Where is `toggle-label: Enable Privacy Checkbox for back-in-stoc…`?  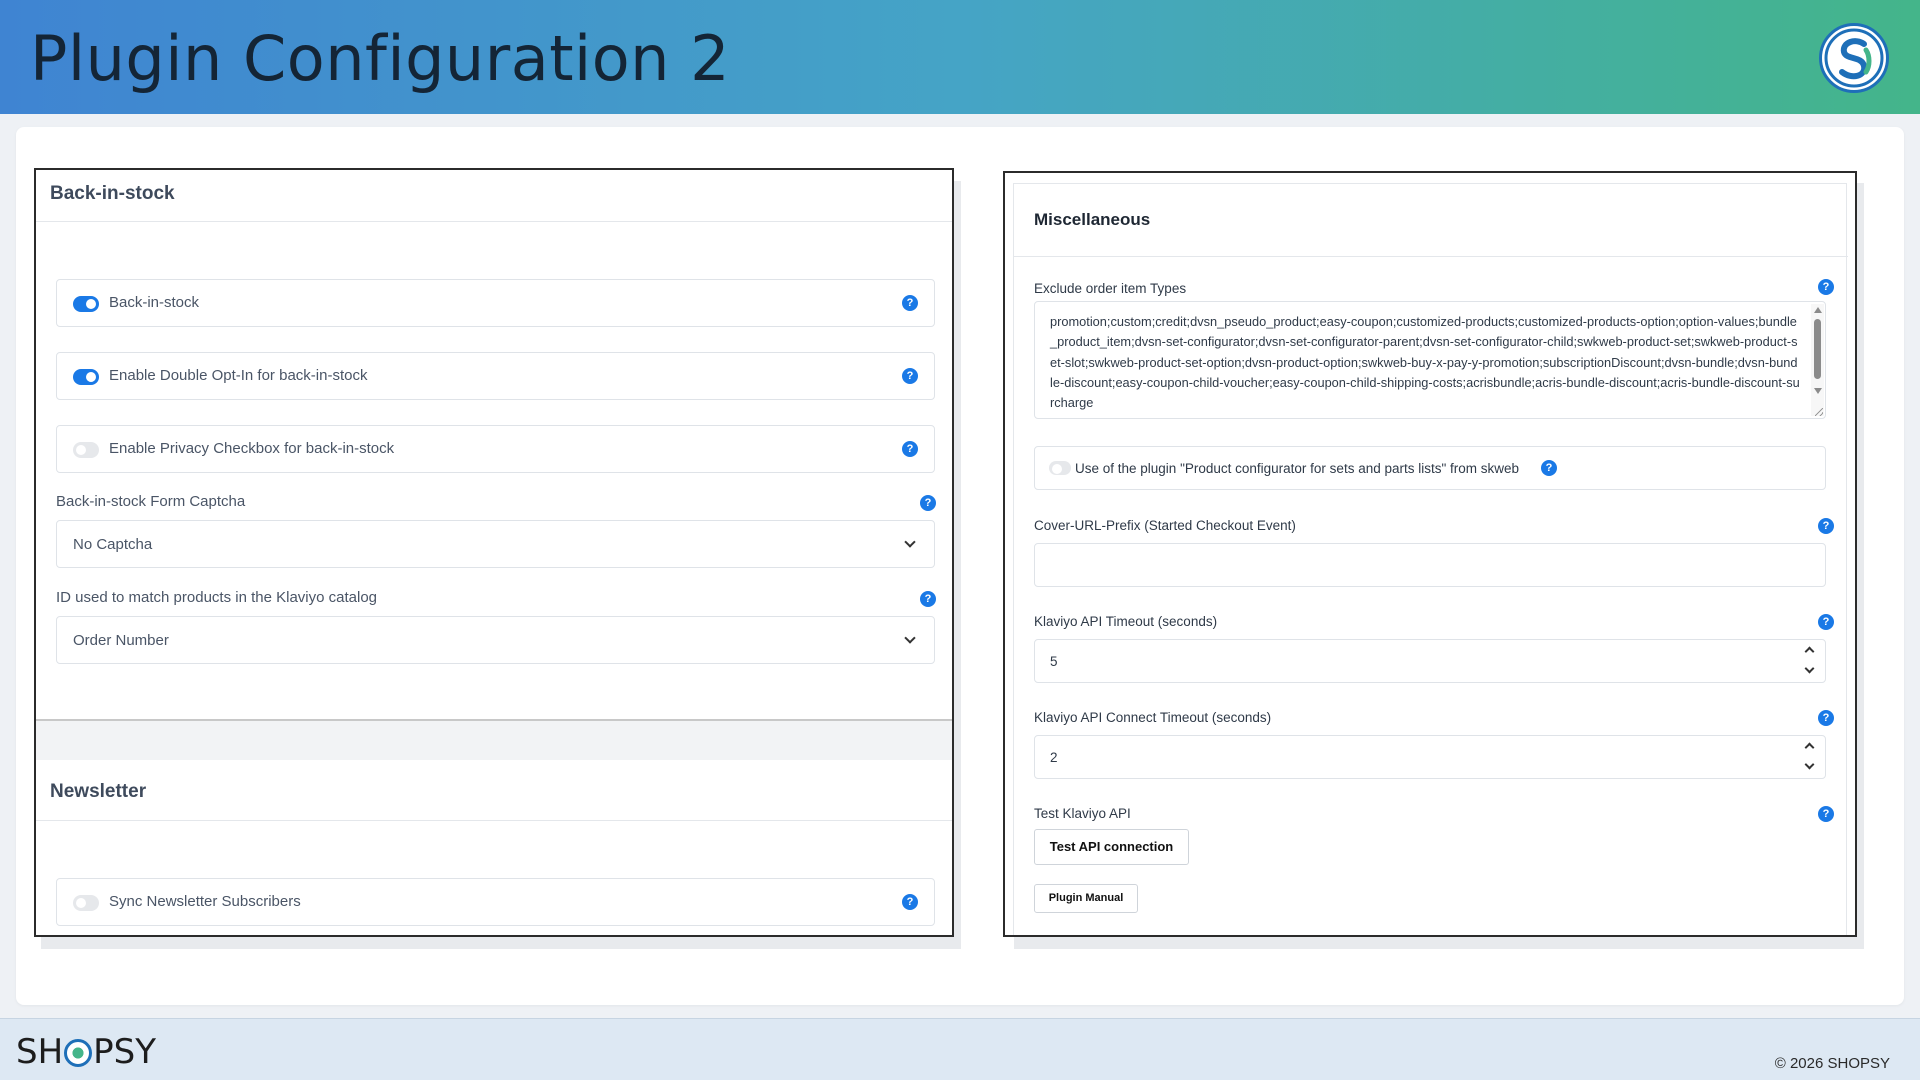
toggle-label: Enable Privacy Checkbox for back-in-stoc… is located at coordinates (252, 448).